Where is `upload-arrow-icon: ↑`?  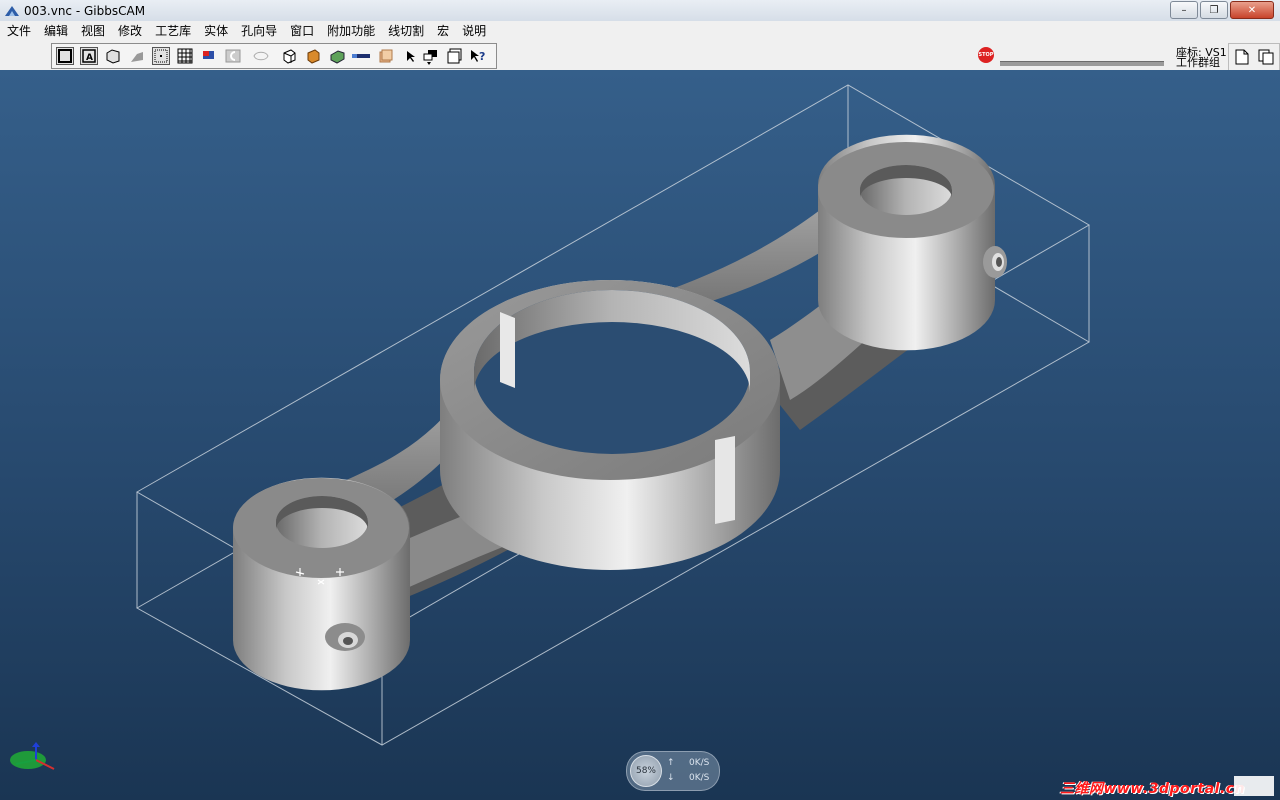 upload-arrow-icon: ↑ is located at coordinates (671, 763).